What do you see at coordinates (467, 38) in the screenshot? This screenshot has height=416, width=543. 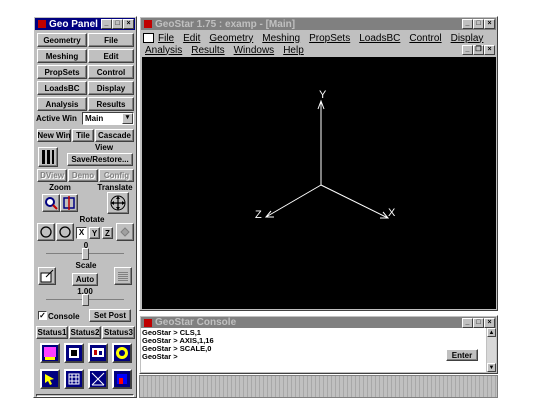 I see `menu-display: Display` at bounding box center [467, 38].